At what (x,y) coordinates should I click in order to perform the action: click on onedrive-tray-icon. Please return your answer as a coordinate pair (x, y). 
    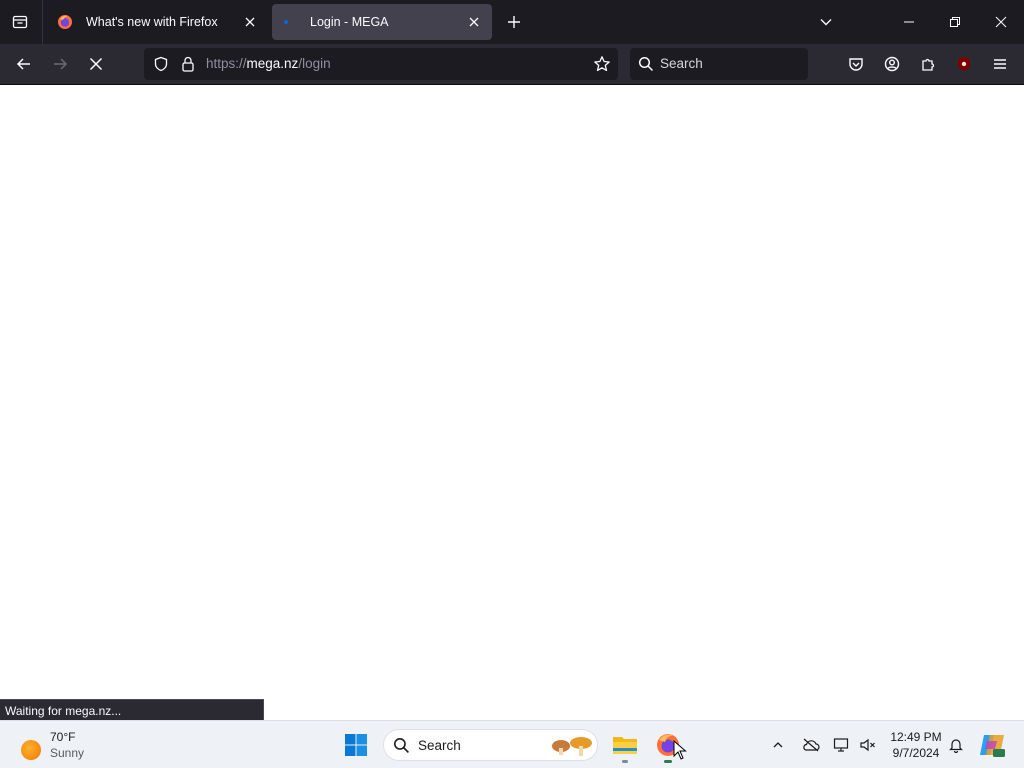
    Looking at the image, I should click on (811, 745).